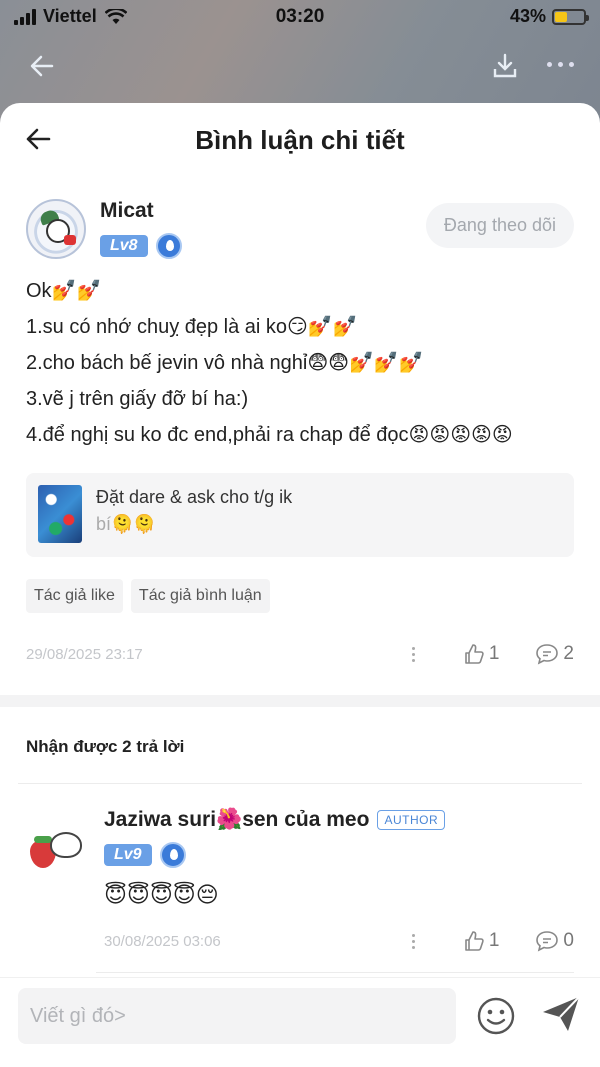 Image resolution: width=600 pixels, height=1067 pixels. I want to click on reply-date: 30/08/2025 03:06, so click(162, 941).